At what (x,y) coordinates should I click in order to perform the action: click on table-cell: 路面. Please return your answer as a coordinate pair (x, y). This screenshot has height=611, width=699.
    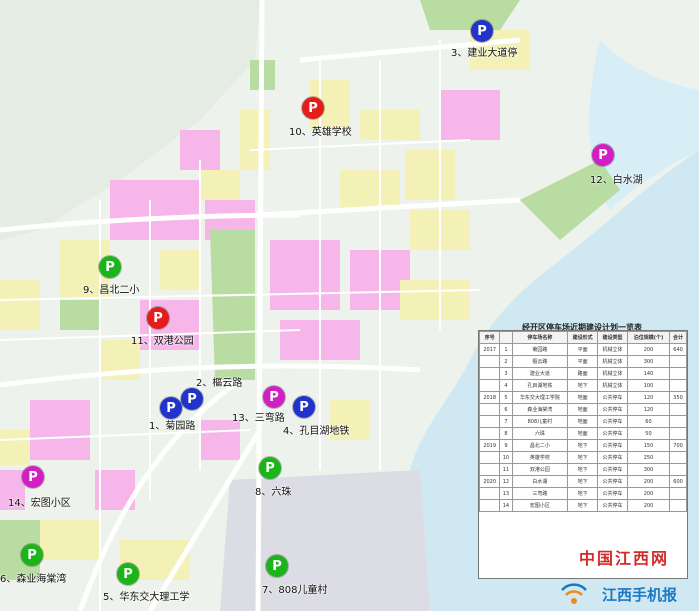
    Looking at the image, I should click on (583, 373).